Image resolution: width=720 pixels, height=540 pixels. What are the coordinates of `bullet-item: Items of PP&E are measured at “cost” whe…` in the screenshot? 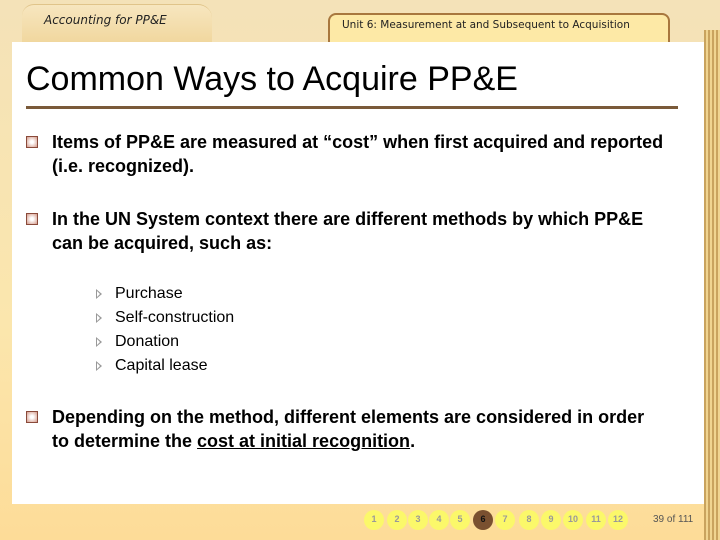 It's located at (346, 154).